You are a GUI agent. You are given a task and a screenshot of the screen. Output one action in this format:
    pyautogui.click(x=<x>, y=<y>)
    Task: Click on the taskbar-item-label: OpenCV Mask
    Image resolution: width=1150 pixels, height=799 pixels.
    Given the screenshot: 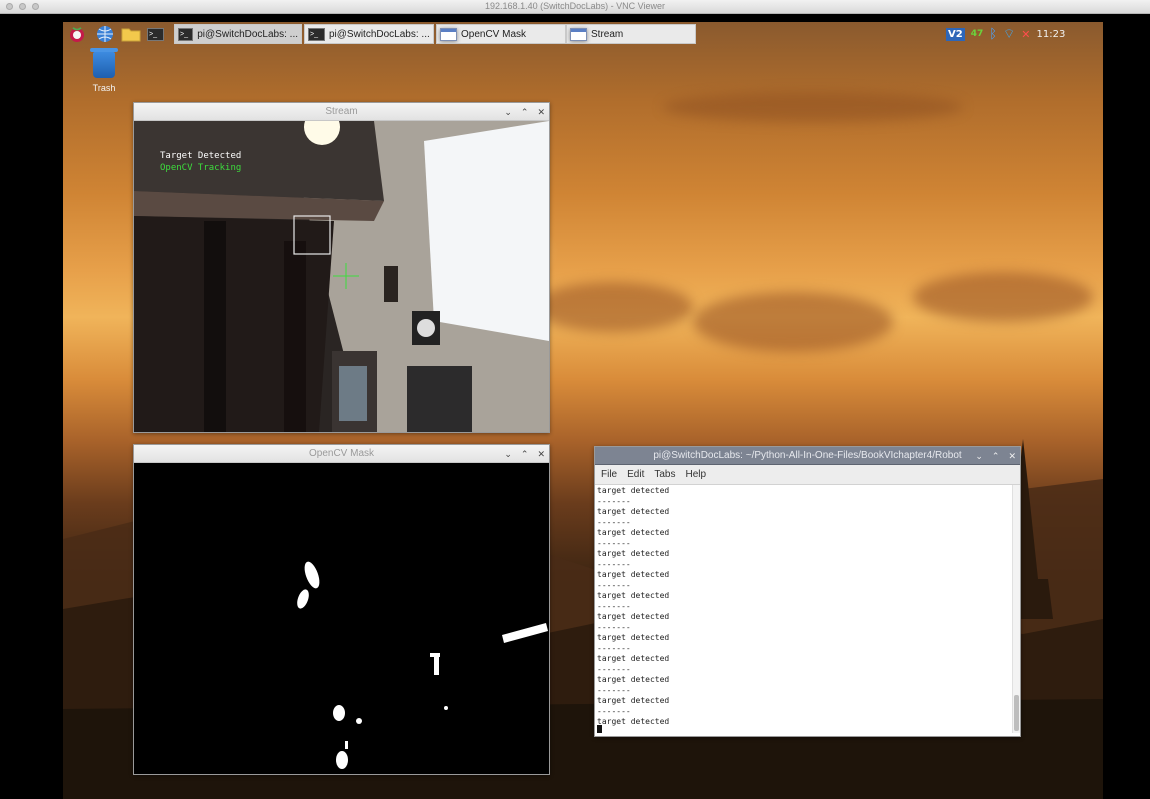 What is the action you would take?
    pyautogui.click(x=494, y=34)
    